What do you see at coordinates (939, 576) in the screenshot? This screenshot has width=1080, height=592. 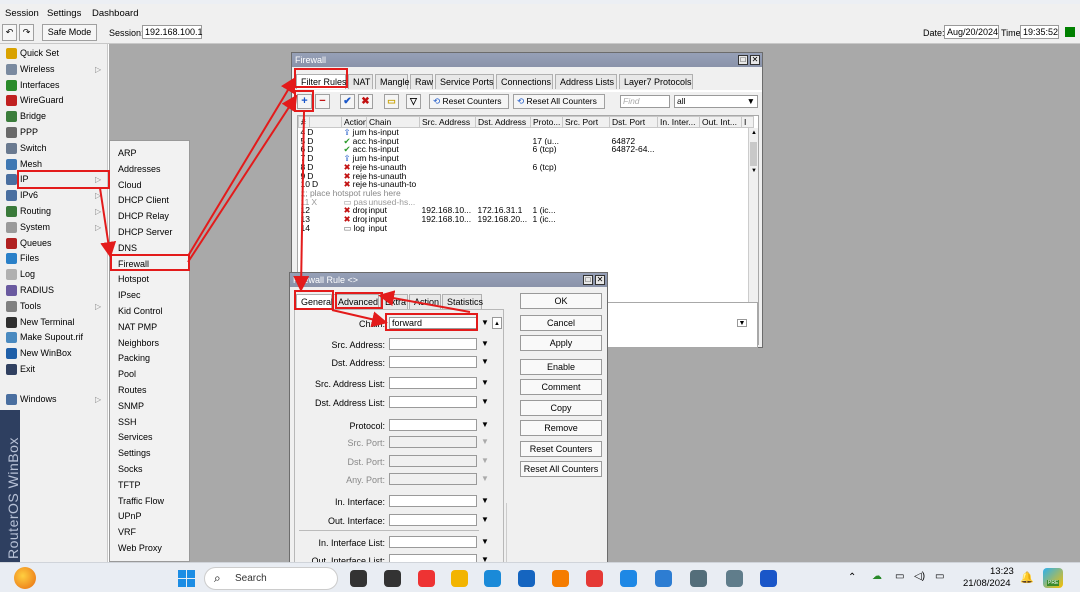 I see `battery-icon: ▭` at bounding box center [939, 576].